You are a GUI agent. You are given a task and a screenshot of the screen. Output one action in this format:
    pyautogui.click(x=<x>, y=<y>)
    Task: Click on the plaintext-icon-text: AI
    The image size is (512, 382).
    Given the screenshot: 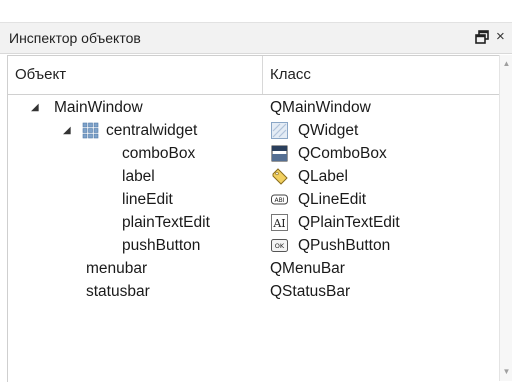 What is the action you would take?
    pyautogui.click(x=278, y=223)
    